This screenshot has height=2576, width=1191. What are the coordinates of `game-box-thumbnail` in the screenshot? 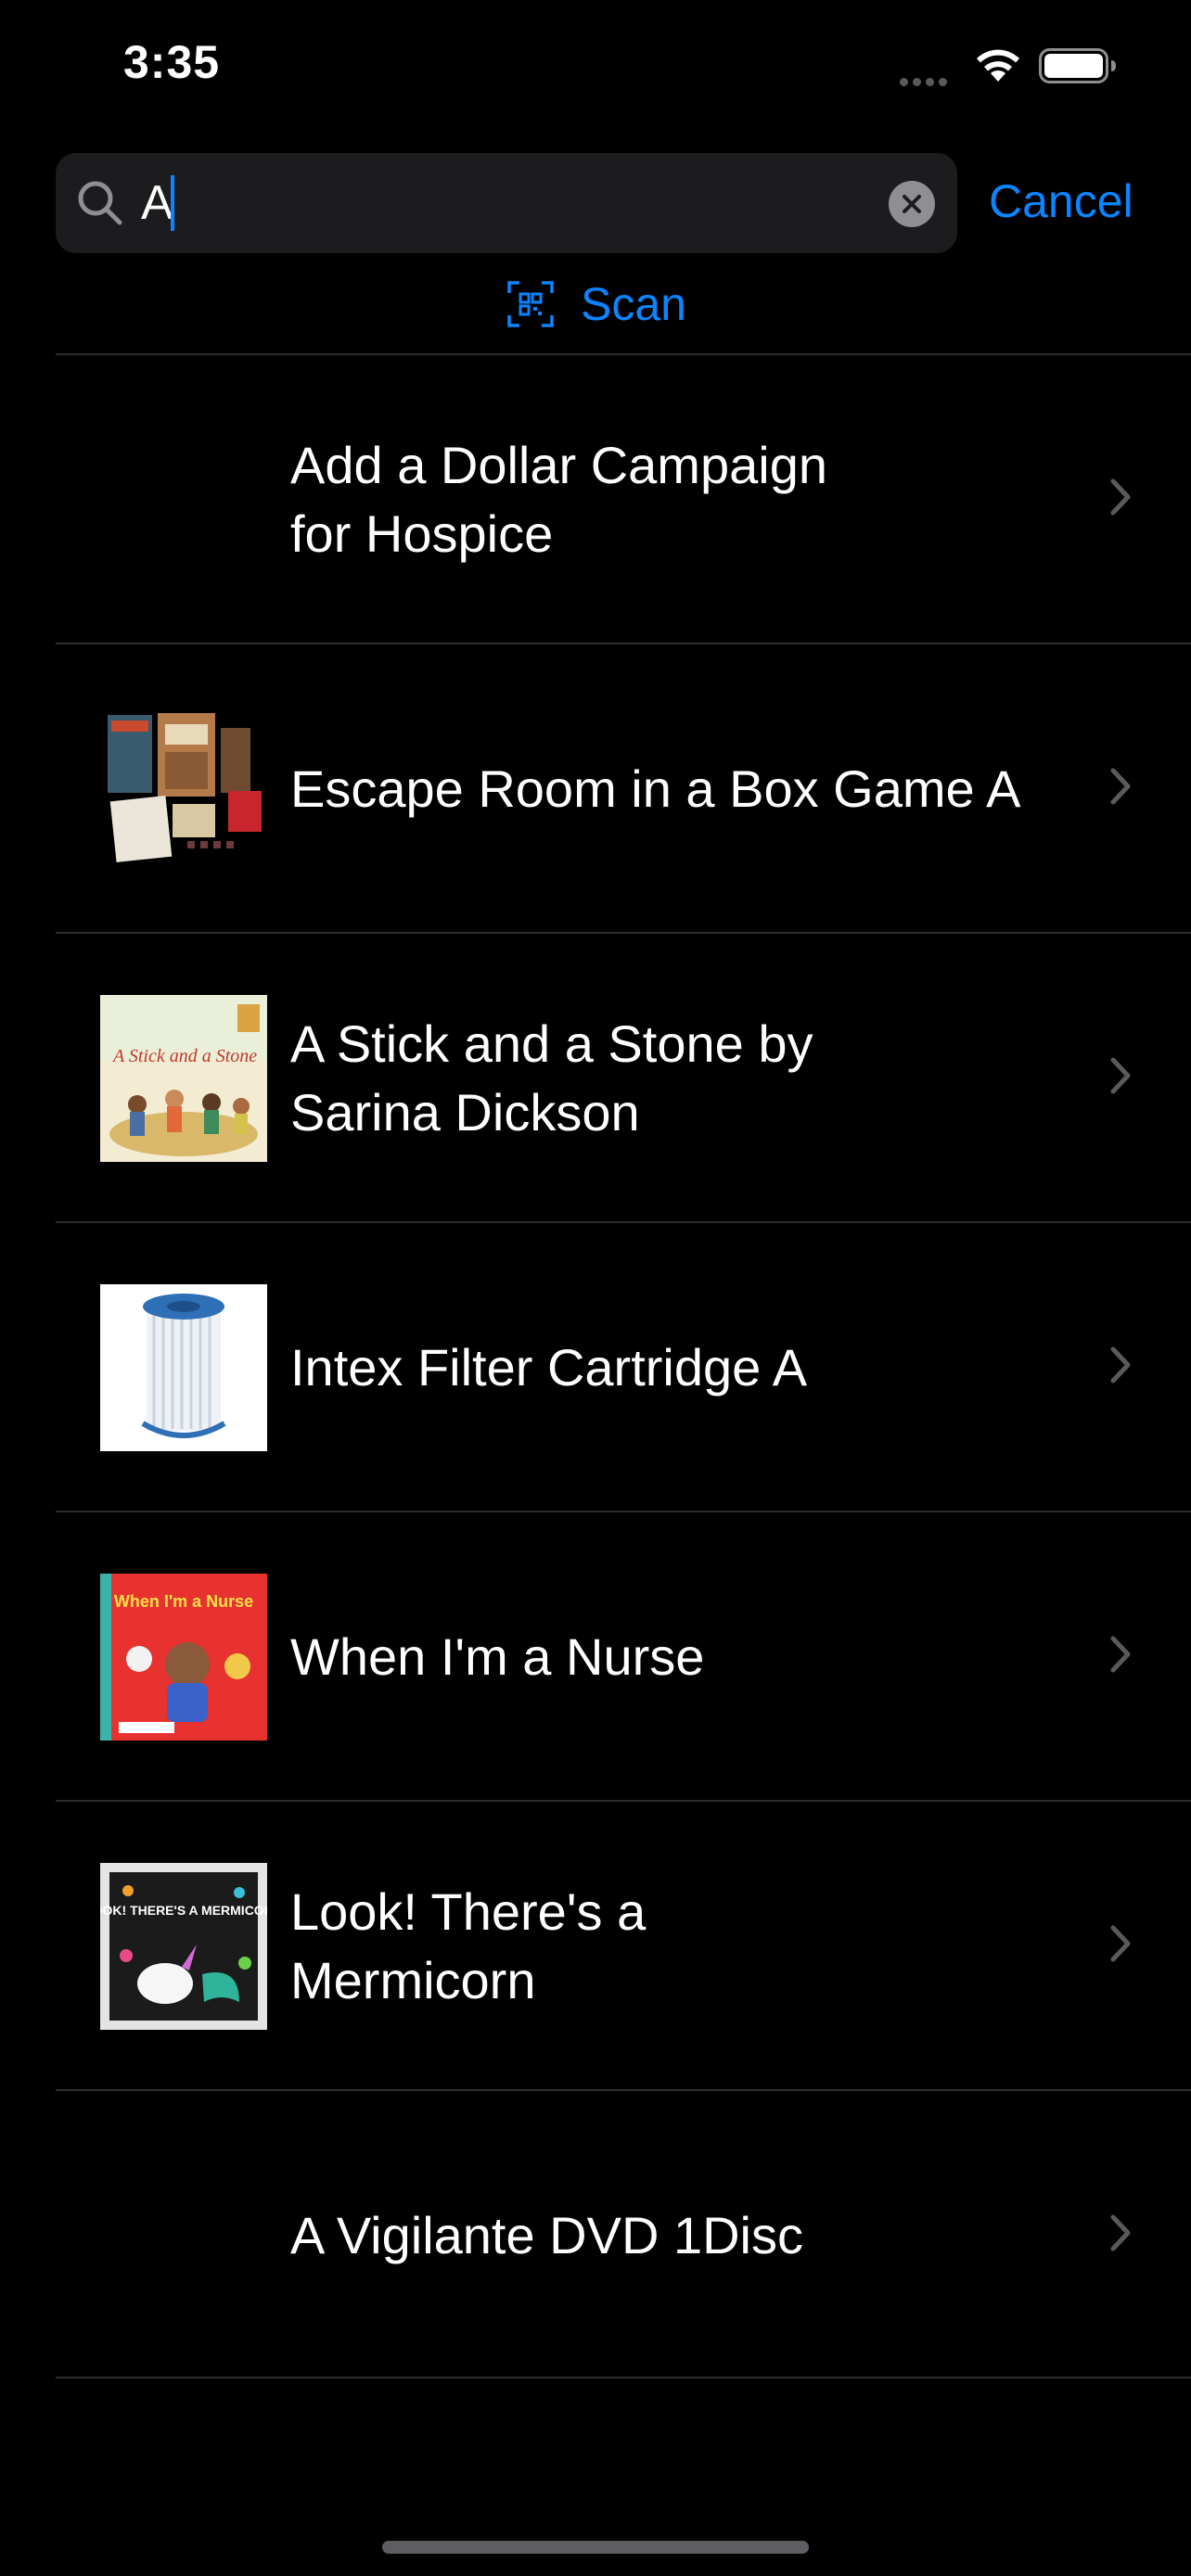 It's located at (183, 789).